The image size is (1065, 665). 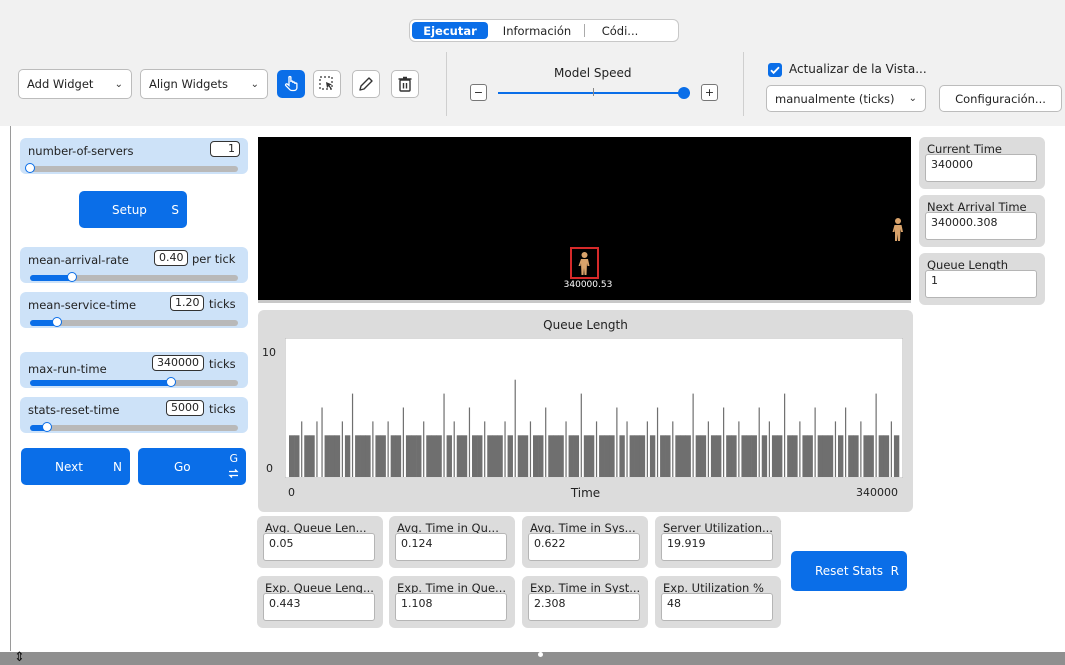 What do you see at coordinates (405, 84) in the screenshot?
I see `delete-mode-button` at bounding box center [405, 84].